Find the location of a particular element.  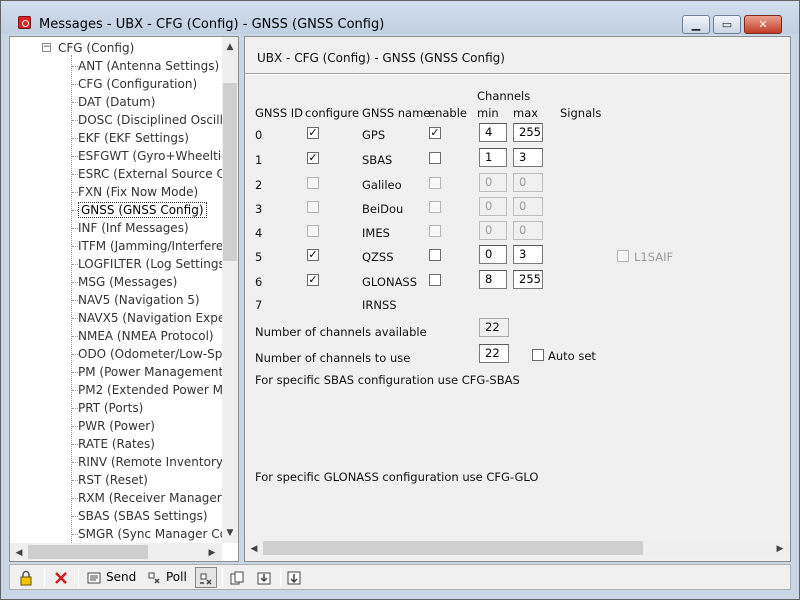

tree-item: RXM (Receiver Manager) is located at coordinates (152, 498).